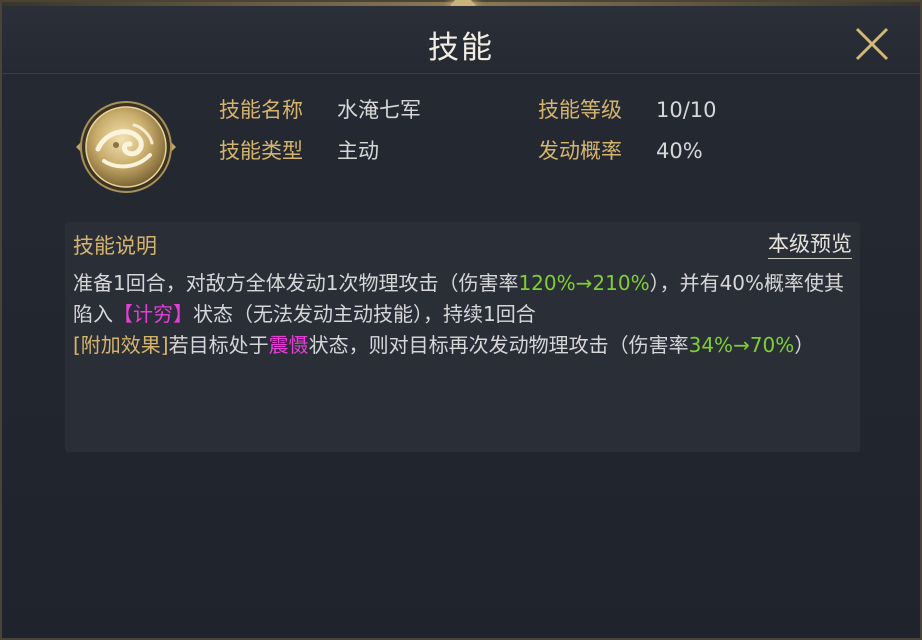  Describe the element at coordinates (627, 115) in the screenshot. I see `skill-level-row: 技能等级 10/10` at that location.